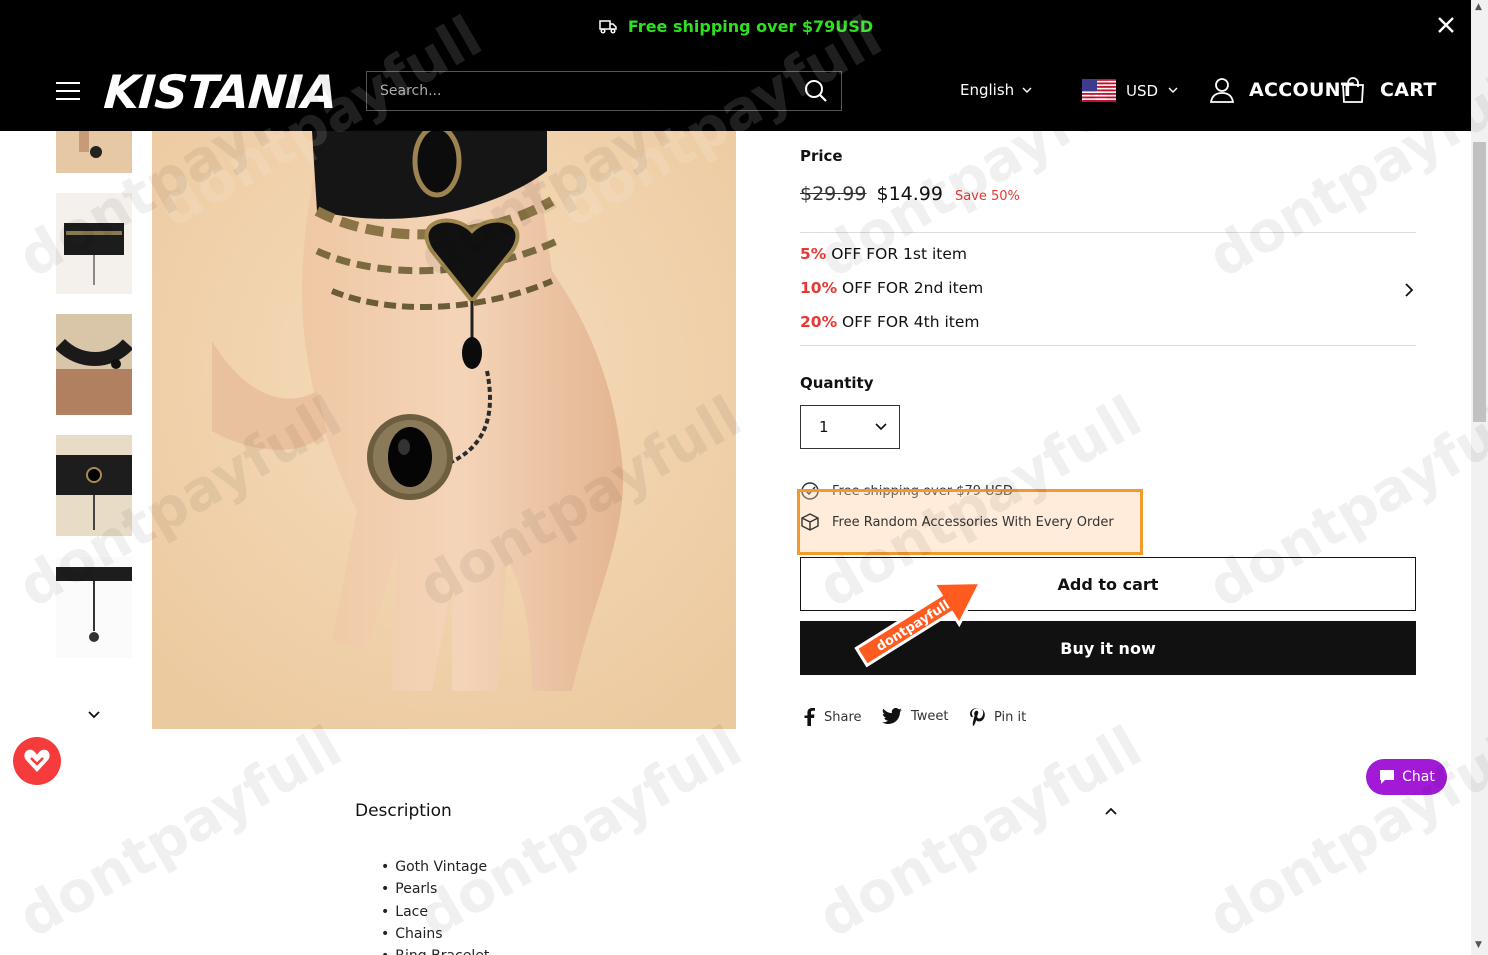  What do you see at coordinates (973, 522) in the screenshot?
I see `perk-text: Free Random Accessories With Every Order` at bounding box center [973, 522].